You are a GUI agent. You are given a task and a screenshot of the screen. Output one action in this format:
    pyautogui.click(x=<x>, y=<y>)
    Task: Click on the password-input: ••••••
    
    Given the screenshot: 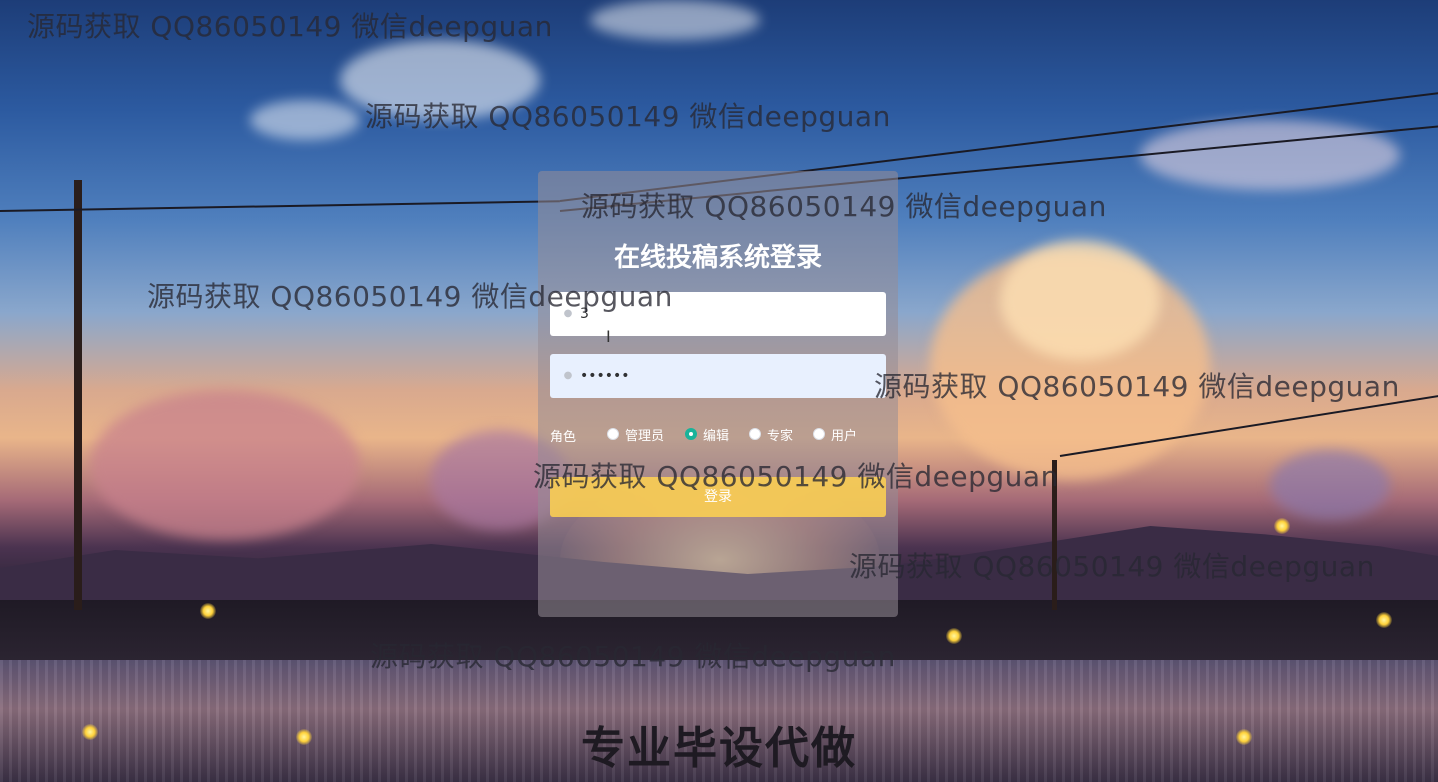 What is the action you would take?
    pyautogui.click(x=728, y=376)
    